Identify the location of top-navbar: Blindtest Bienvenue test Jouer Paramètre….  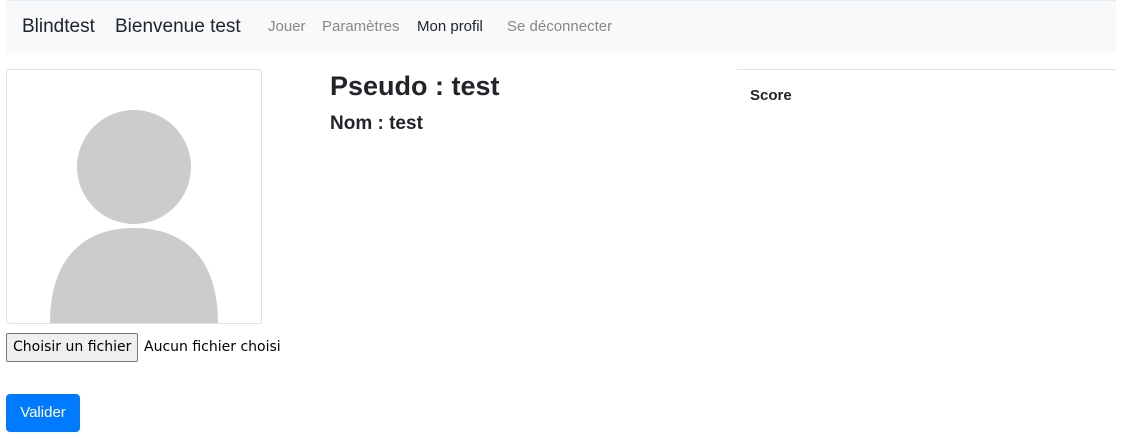
(561, 26).